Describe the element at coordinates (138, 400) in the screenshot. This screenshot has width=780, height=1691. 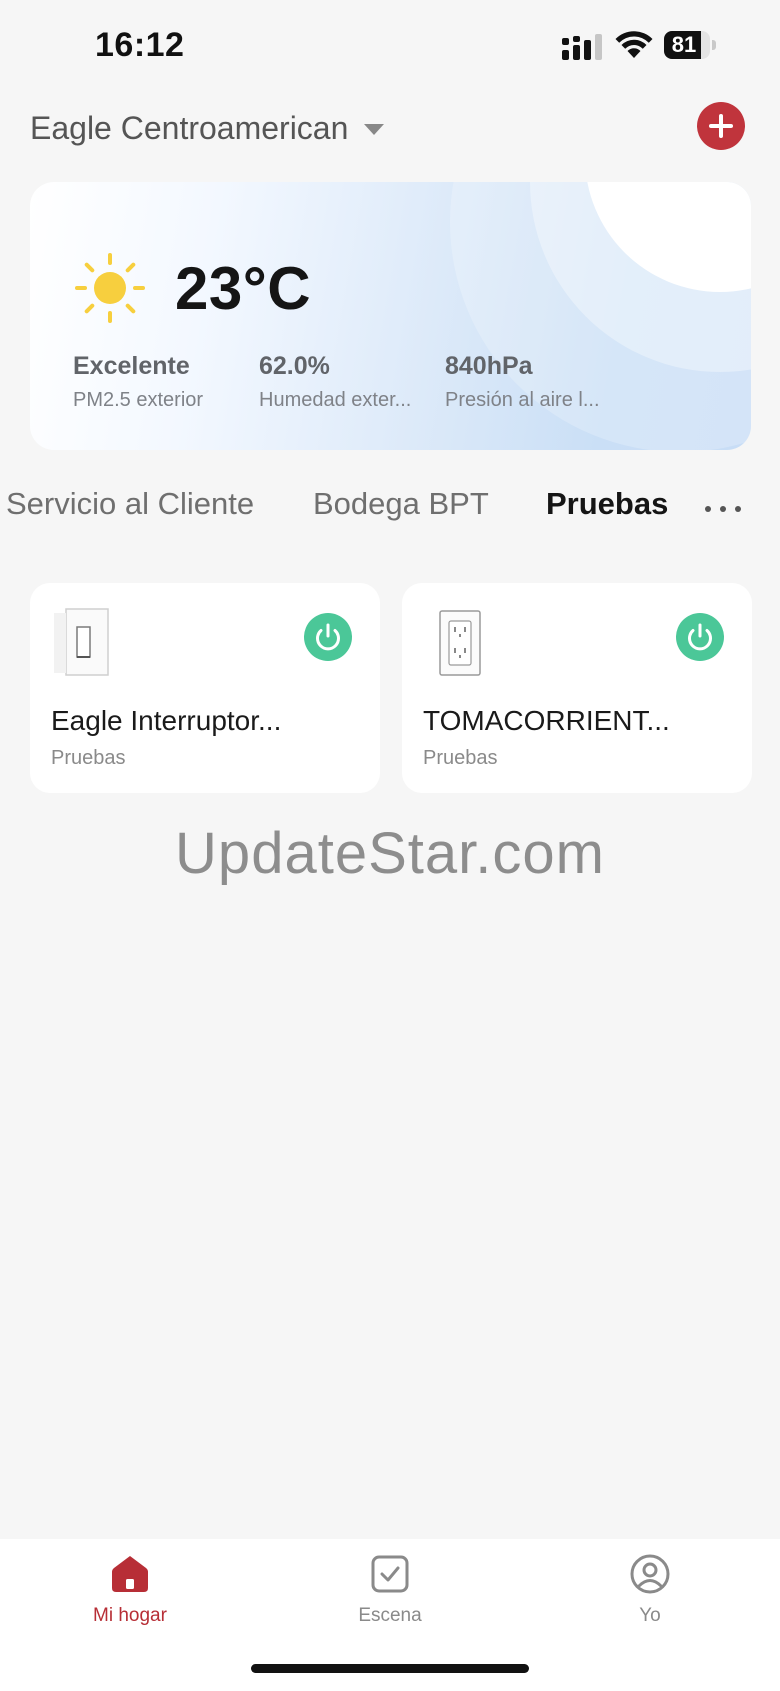
I see `stat-label: PM2.5 exterior` at that location.